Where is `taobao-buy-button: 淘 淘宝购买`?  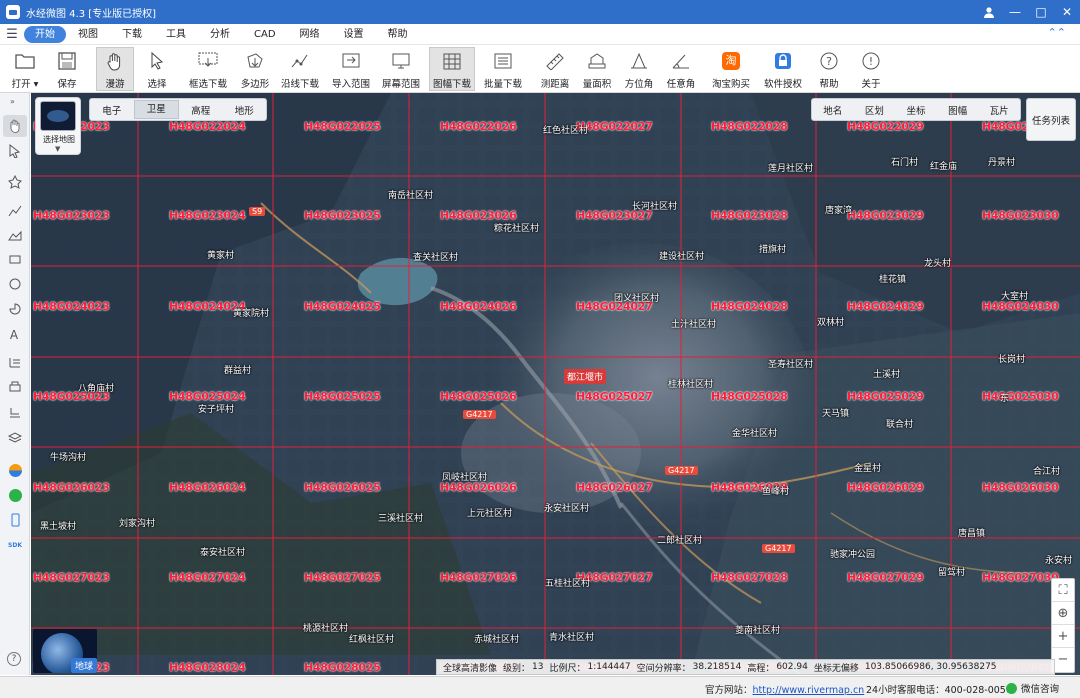 taobao-buy-button: 淘 淘宝购买 is located at coordinates (731, 69).